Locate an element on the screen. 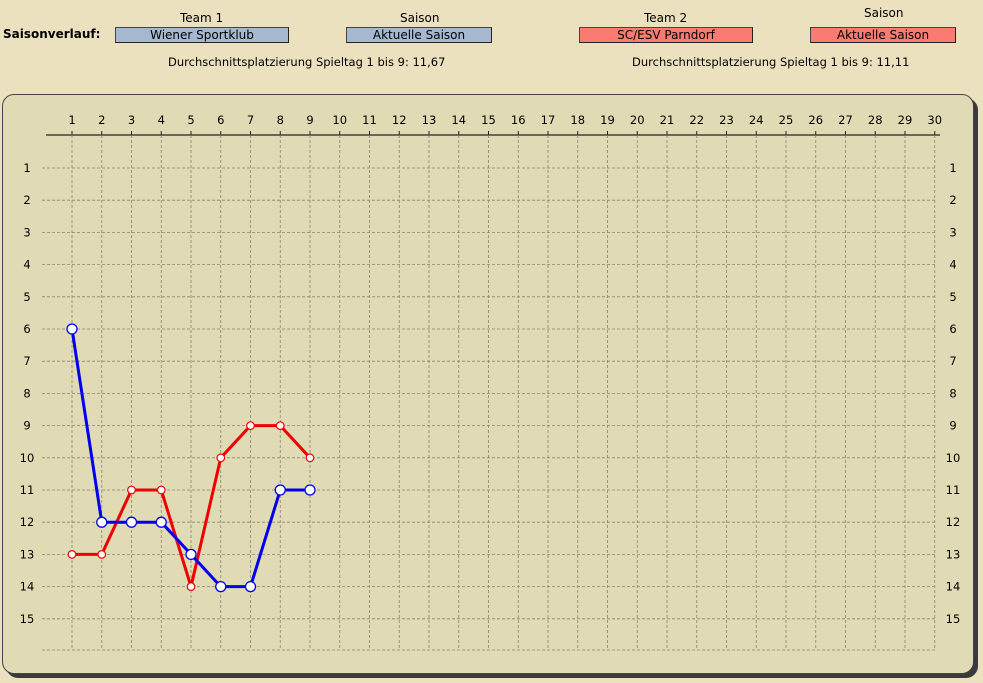 The width and height of the screenshot is (983, 683). y-tick-label-left: 13 is located at coordinates (27, 554).